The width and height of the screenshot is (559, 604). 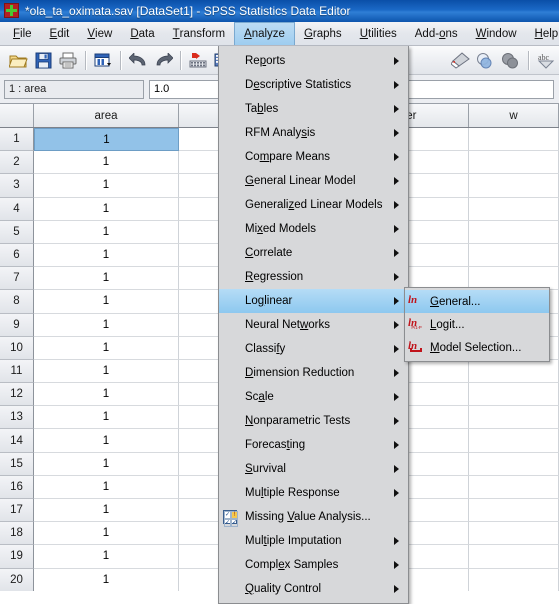 What do you see at coordinates (313, 589) in the screenshot?
I see `menu-item-quality-control: Quality Control` at bounding box center [313, 589].